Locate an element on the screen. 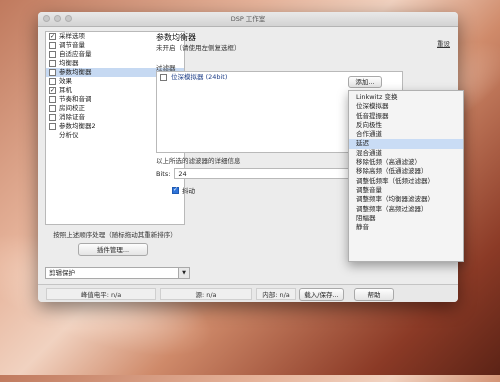 This screenshot has height=382, width=500. clip-protection-value: 剪辑保护 is located at coordinates (62, 273).